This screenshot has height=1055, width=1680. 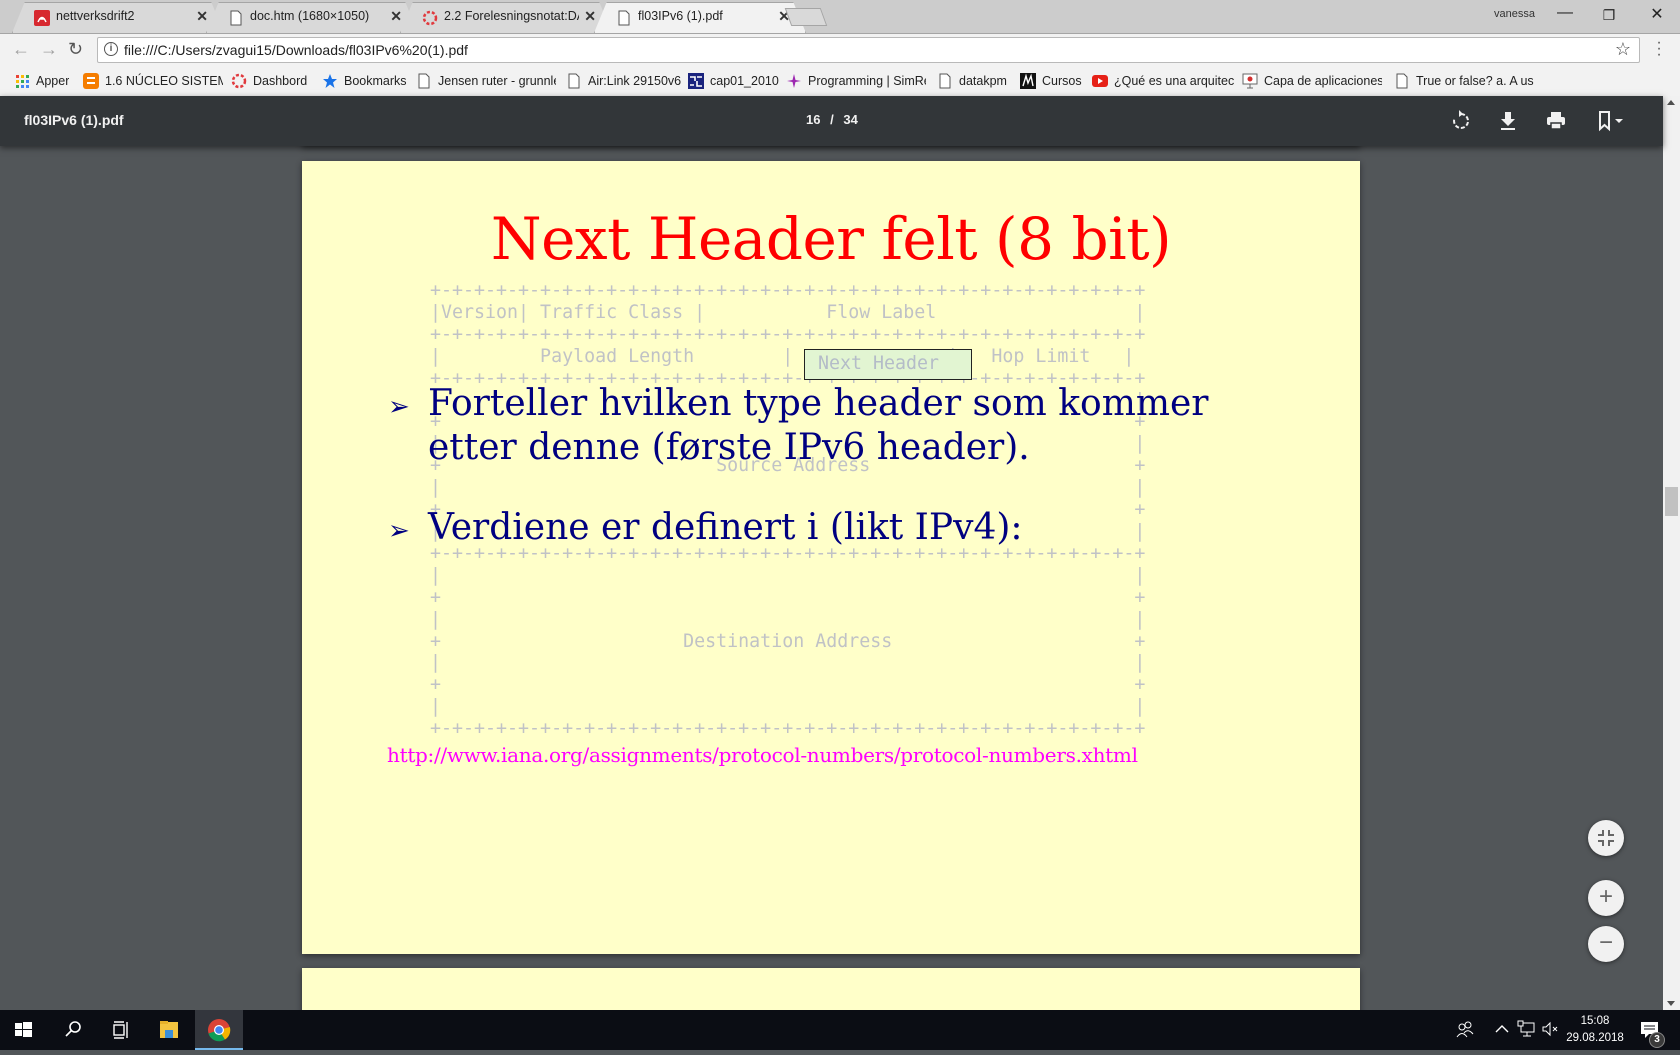 I want to click on profile-name: vanessa, so click(x=1514, y=14).